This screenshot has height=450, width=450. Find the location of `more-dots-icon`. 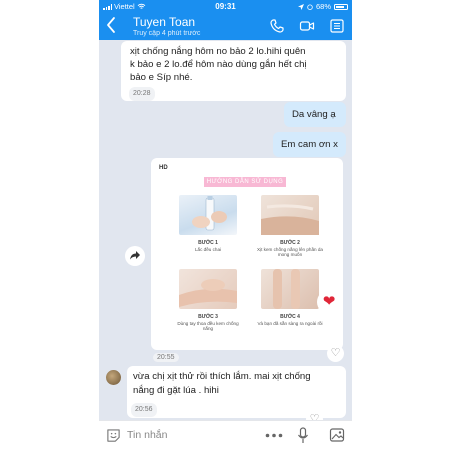

more-dots-icon is located at coordinates (274, 435).